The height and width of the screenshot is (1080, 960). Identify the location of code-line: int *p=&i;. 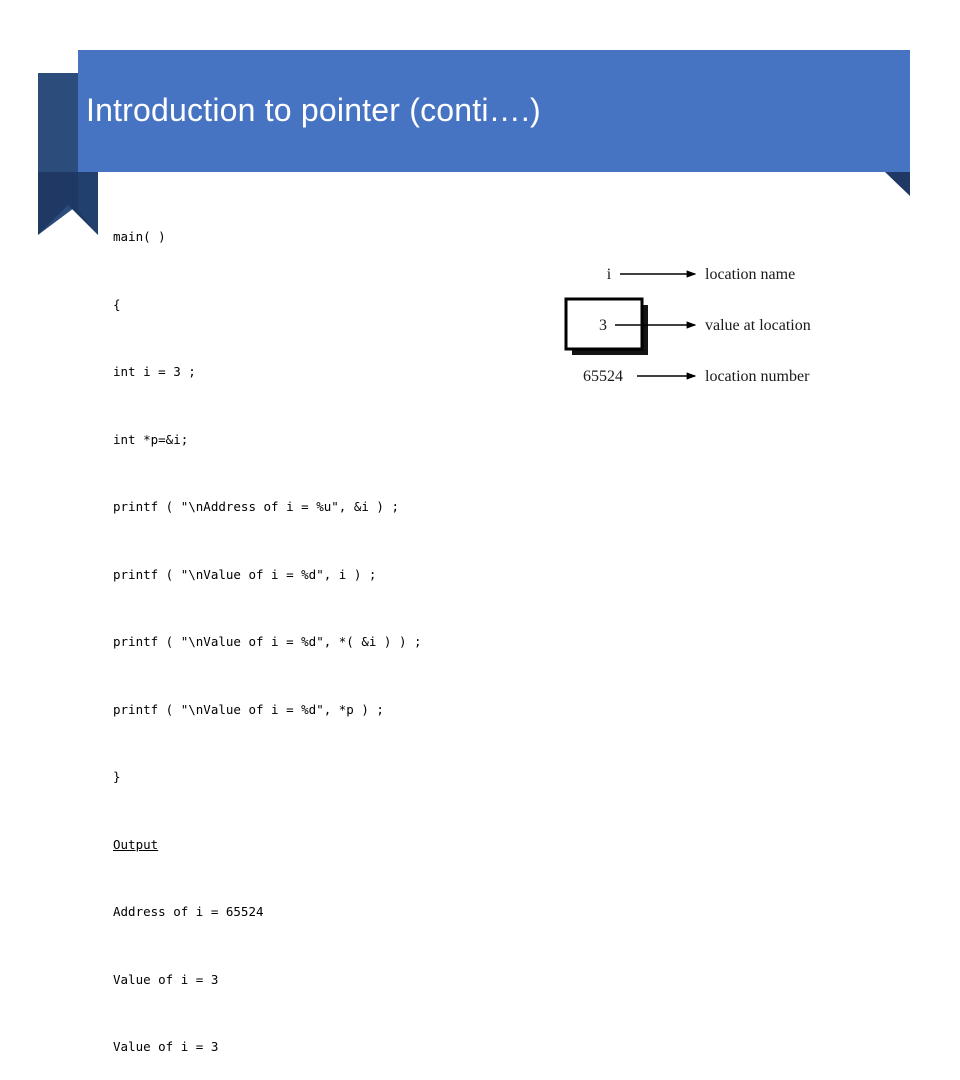
(151, 439).